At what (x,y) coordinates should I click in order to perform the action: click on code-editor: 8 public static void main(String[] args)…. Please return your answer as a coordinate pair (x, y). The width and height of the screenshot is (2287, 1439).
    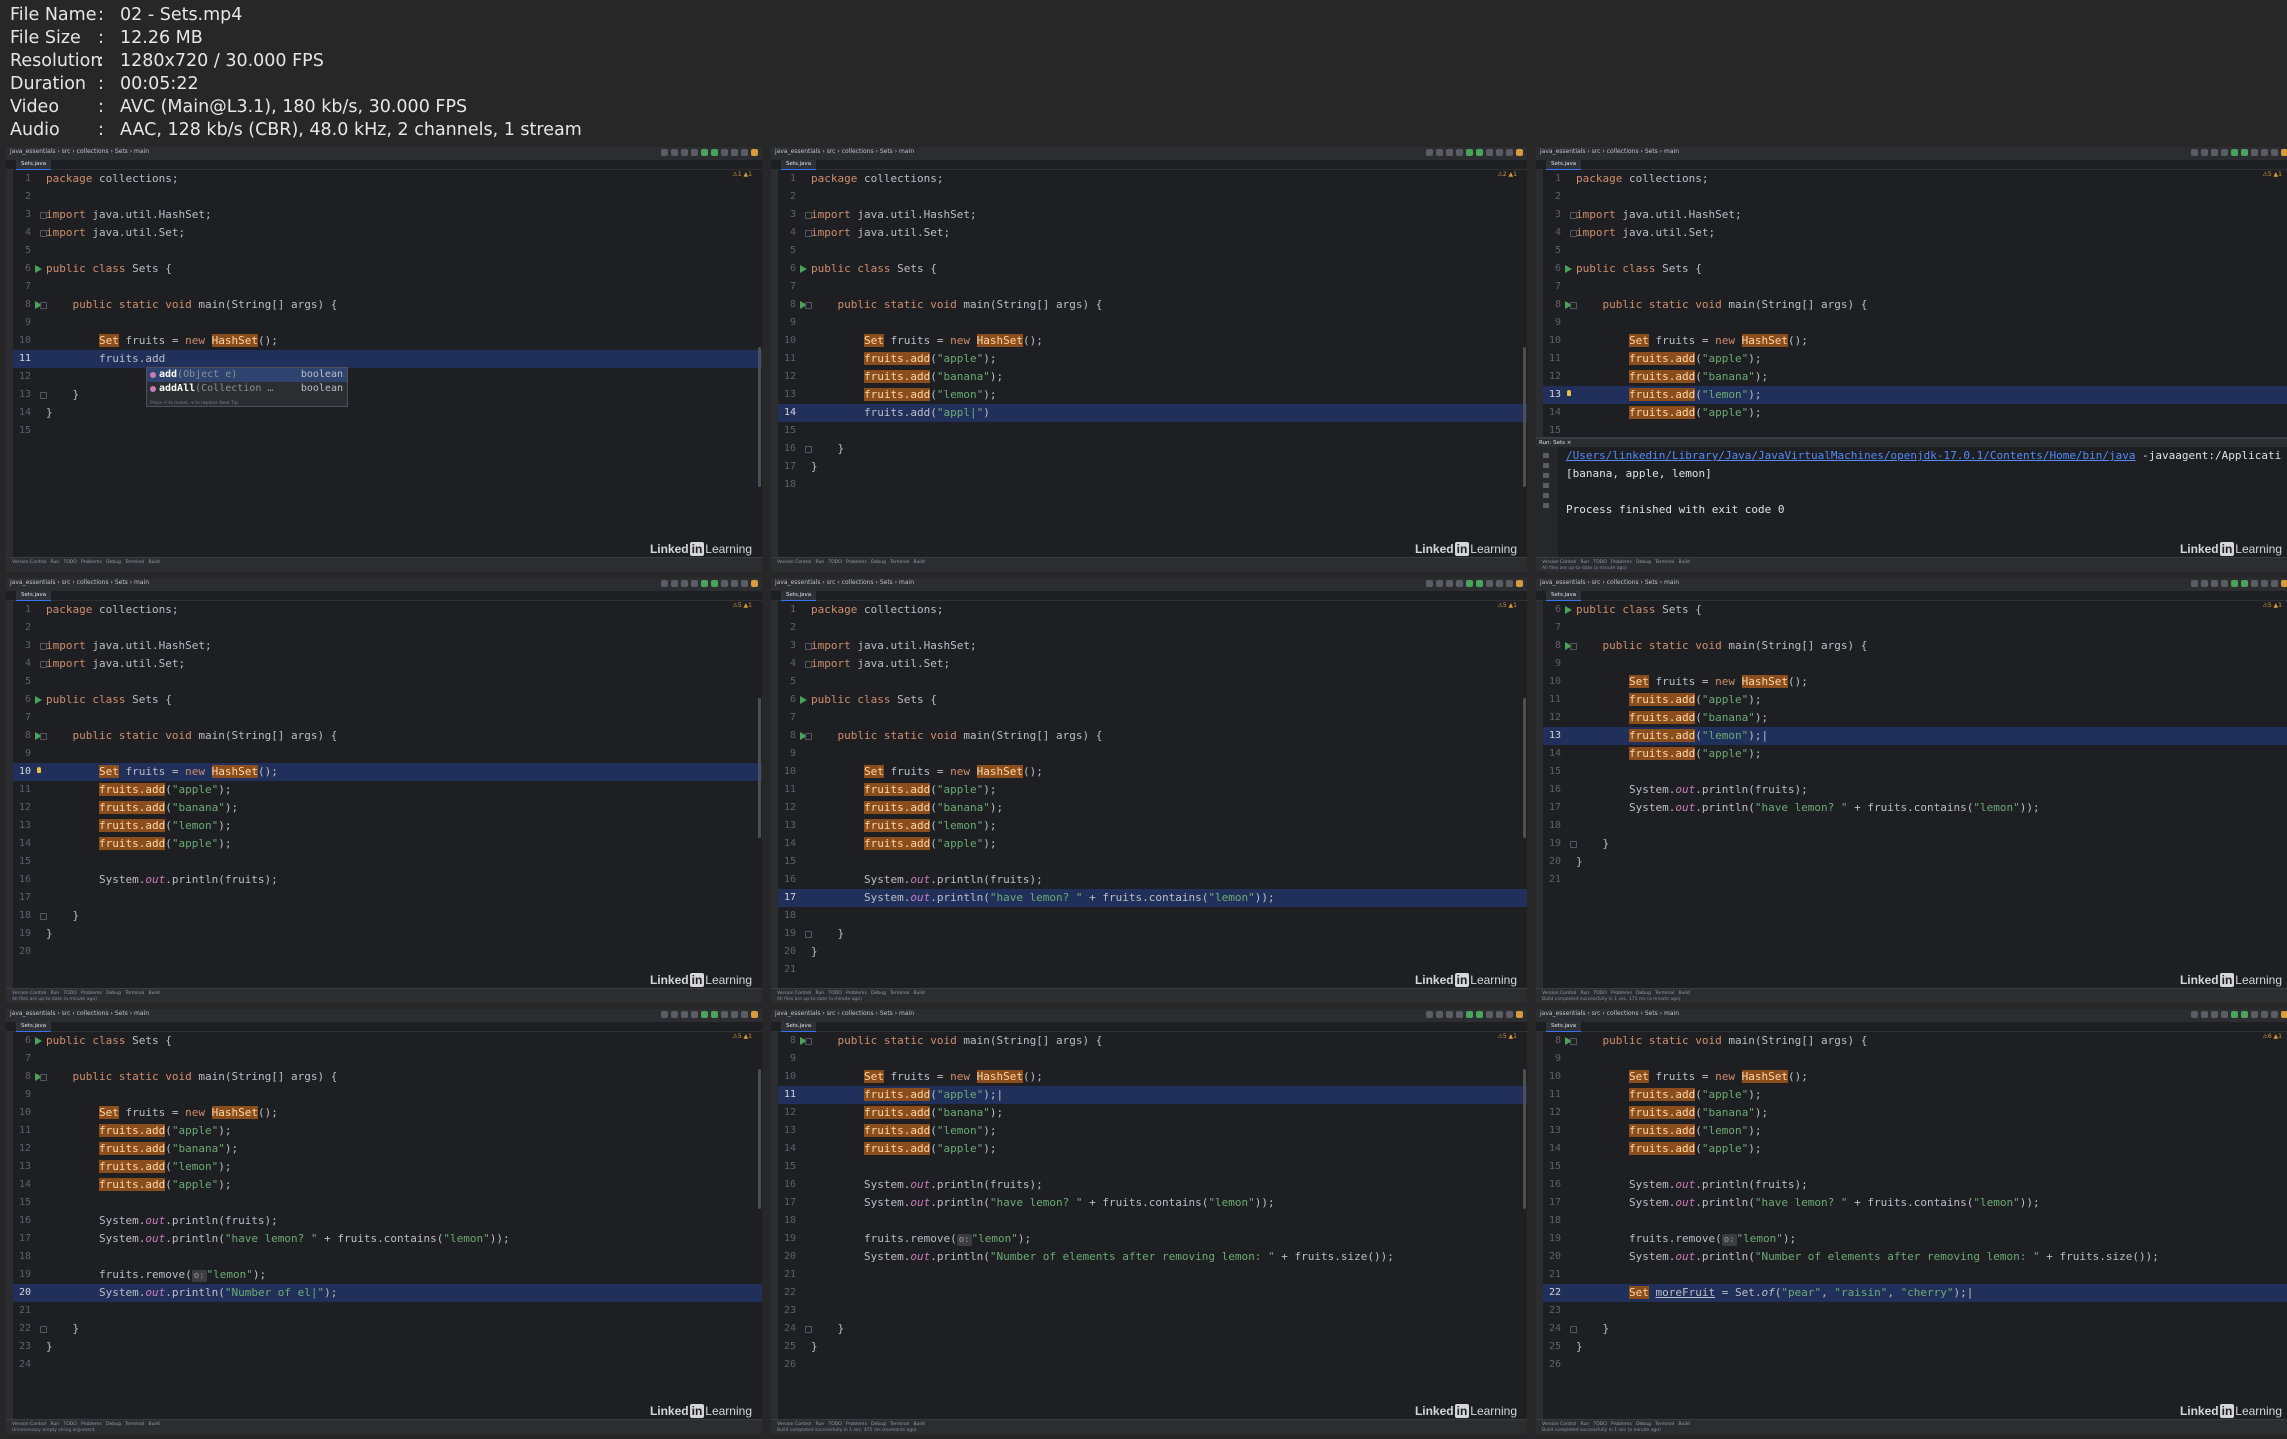
    Looking at the image, I should click on (1152, 1226).